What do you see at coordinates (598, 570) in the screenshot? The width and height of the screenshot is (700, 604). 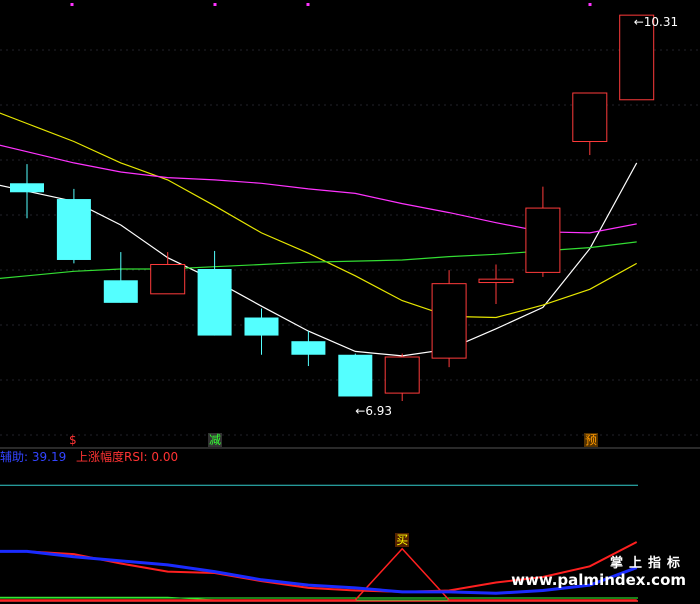 I see `watermark: 掌上指标 www.palmindex.com` at bounding box center [598, 570].